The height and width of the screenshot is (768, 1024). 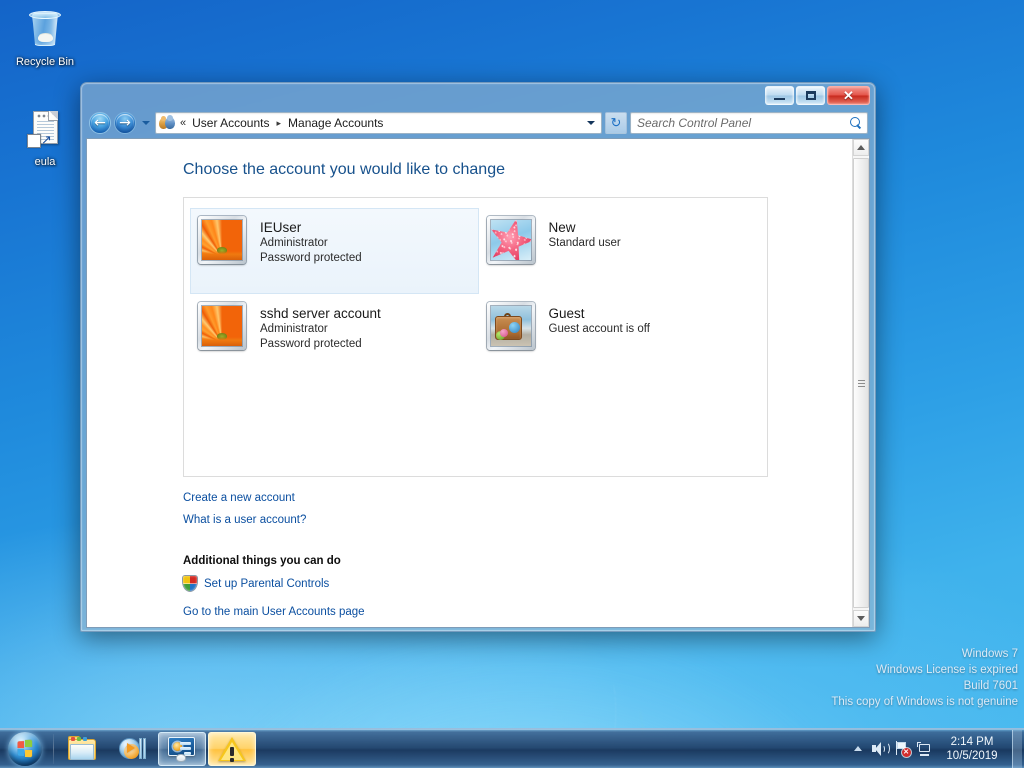 I want to click on scrollbar-track, so click(x=861, y=383).